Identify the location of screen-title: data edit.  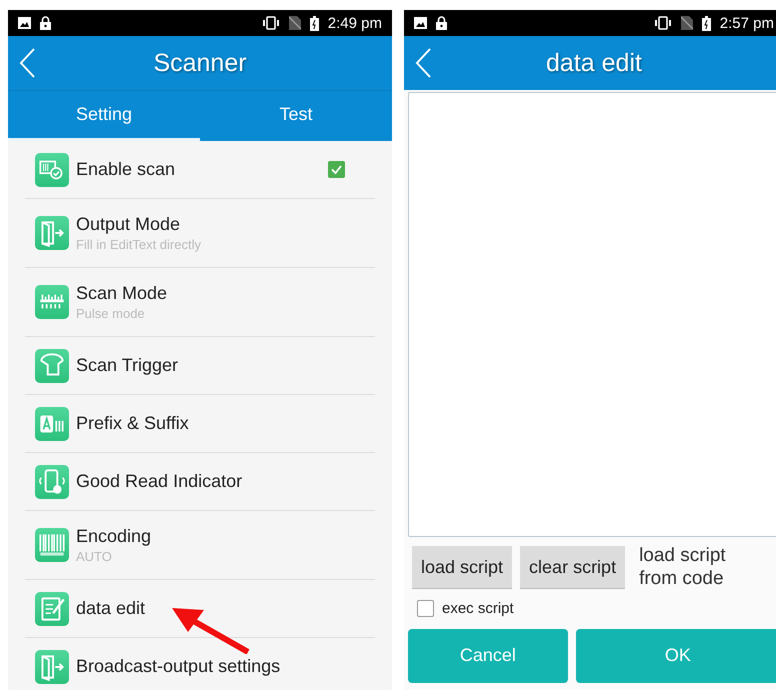
(594, 63).